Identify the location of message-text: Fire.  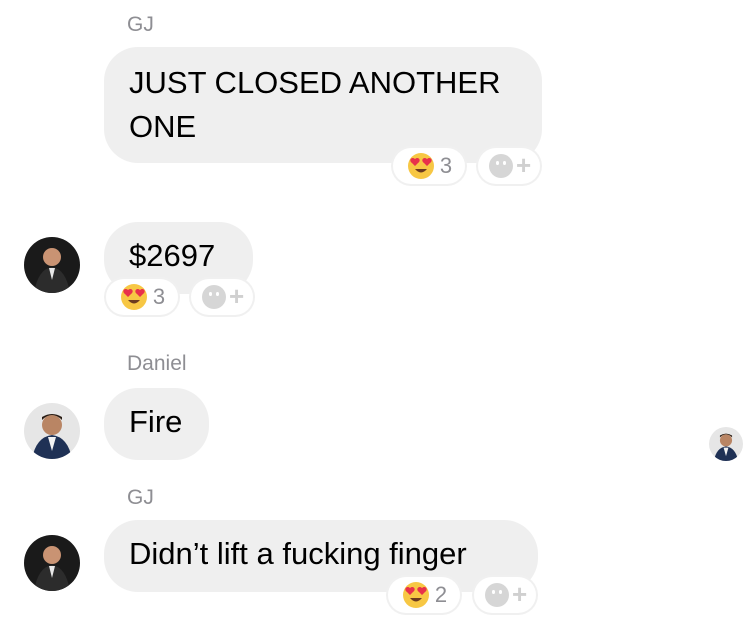
(156, 421).